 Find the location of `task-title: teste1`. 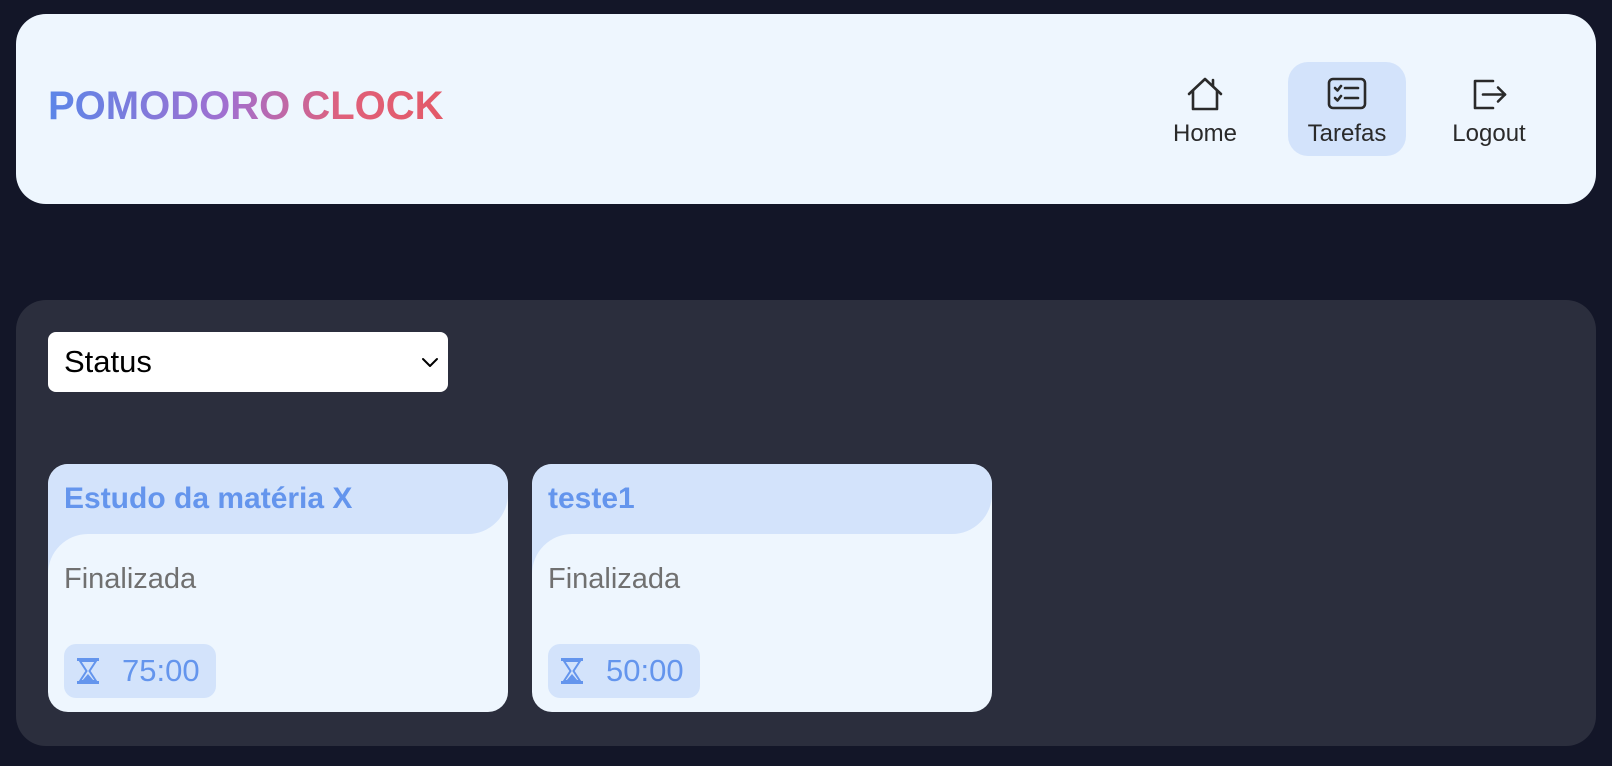

task-title: teste1 is located at coordinates (591, 498).